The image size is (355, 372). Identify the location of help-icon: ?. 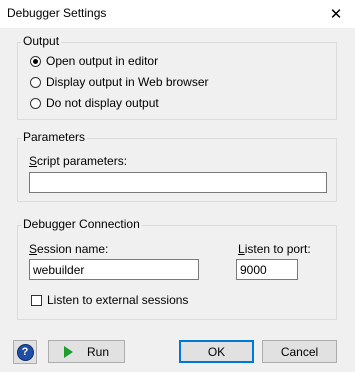
(25, 352).